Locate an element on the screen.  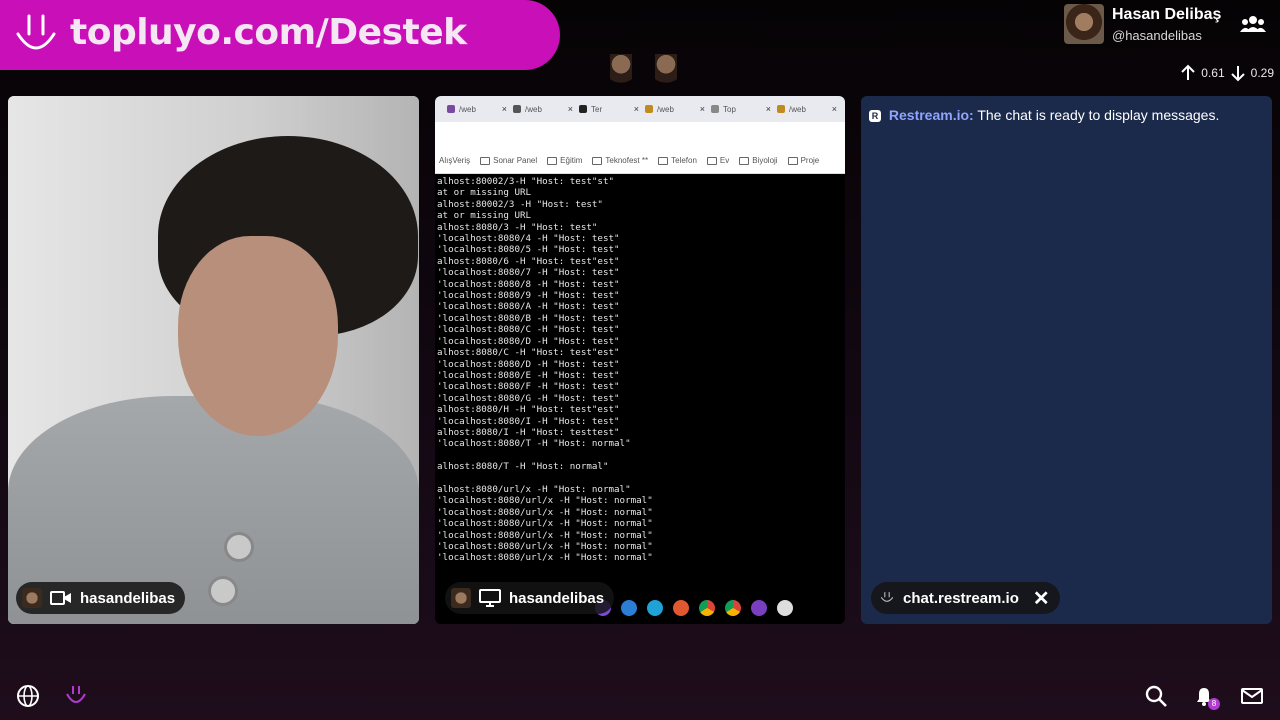
terminal-line: 'localhost:8080/9 -H "Host: test" is located at coordinates (528, 296).